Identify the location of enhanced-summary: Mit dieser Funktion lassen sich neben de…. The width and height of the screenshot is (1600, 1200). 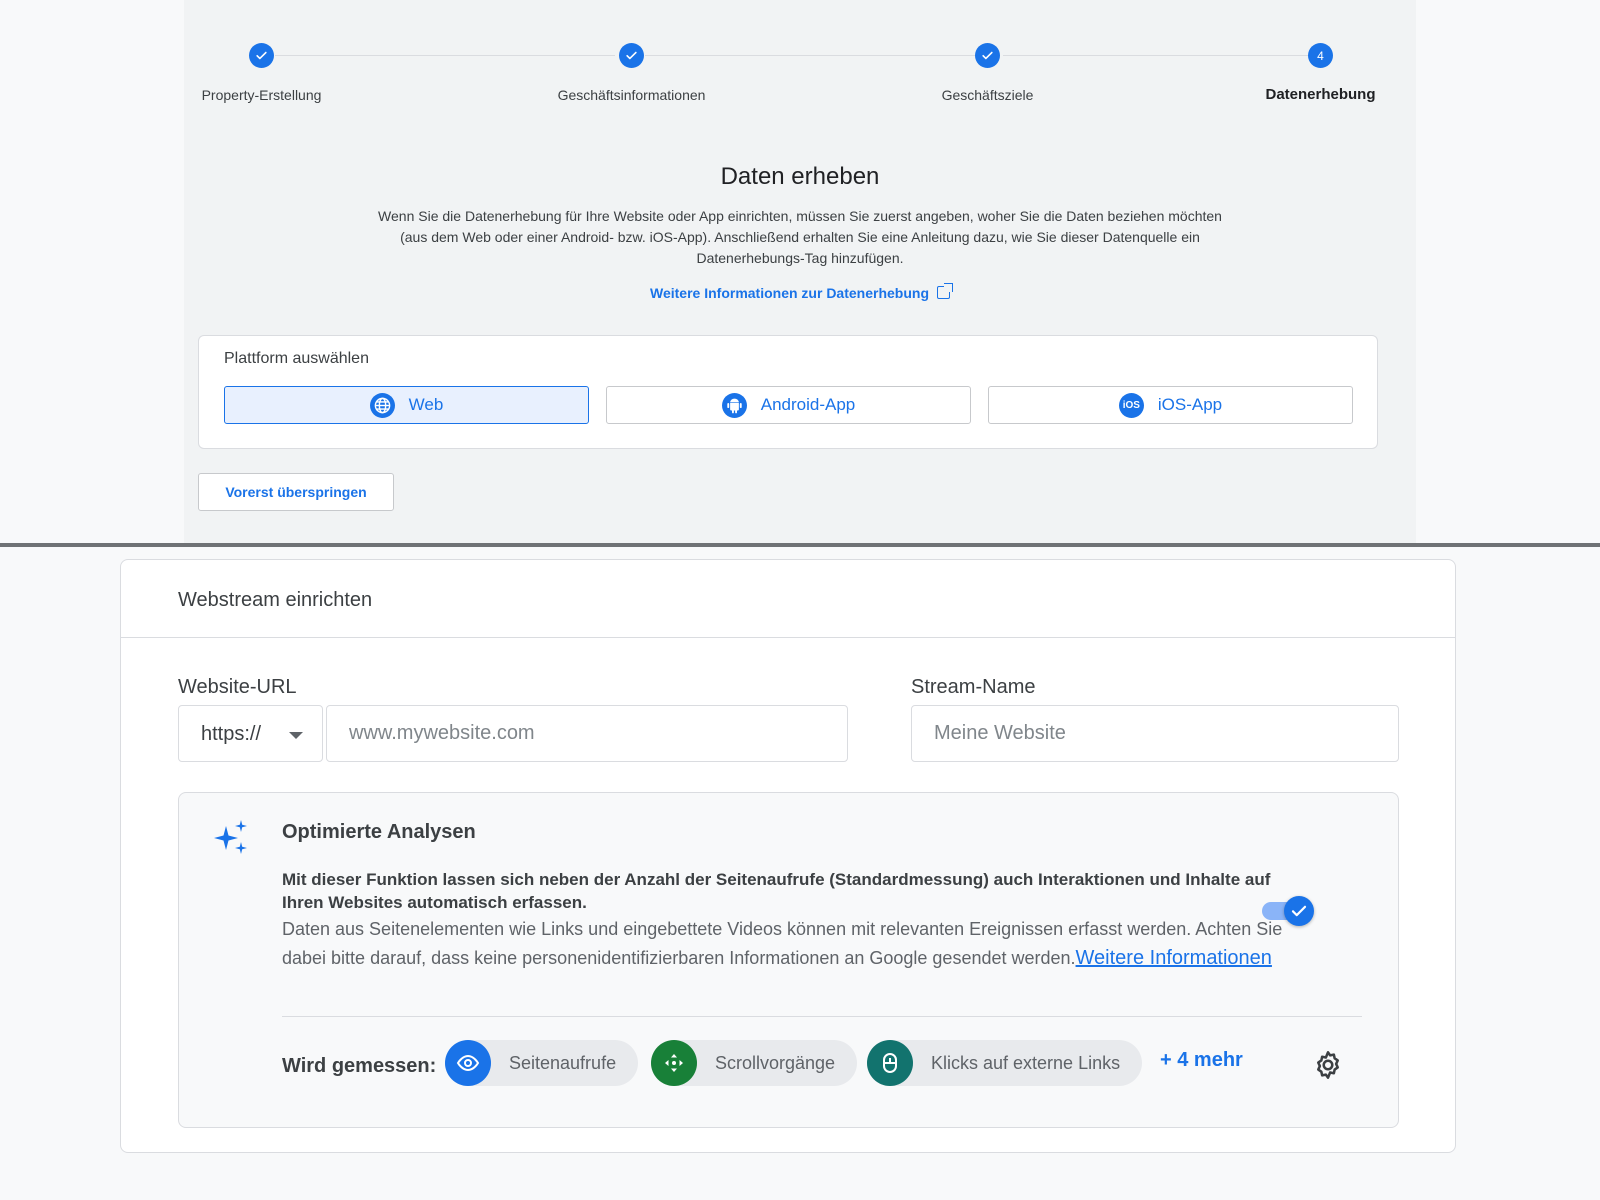
(776, 891).